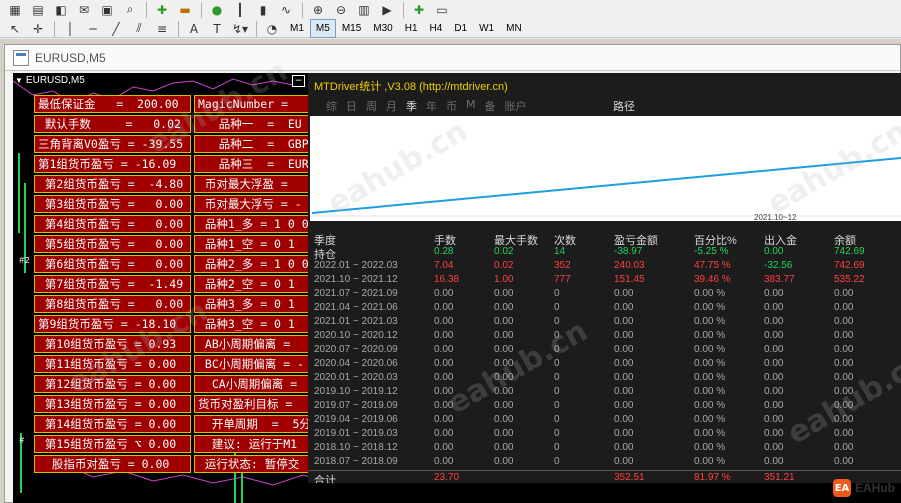  I want to click on timeframe-m30-button: M30, so click(382, 28).